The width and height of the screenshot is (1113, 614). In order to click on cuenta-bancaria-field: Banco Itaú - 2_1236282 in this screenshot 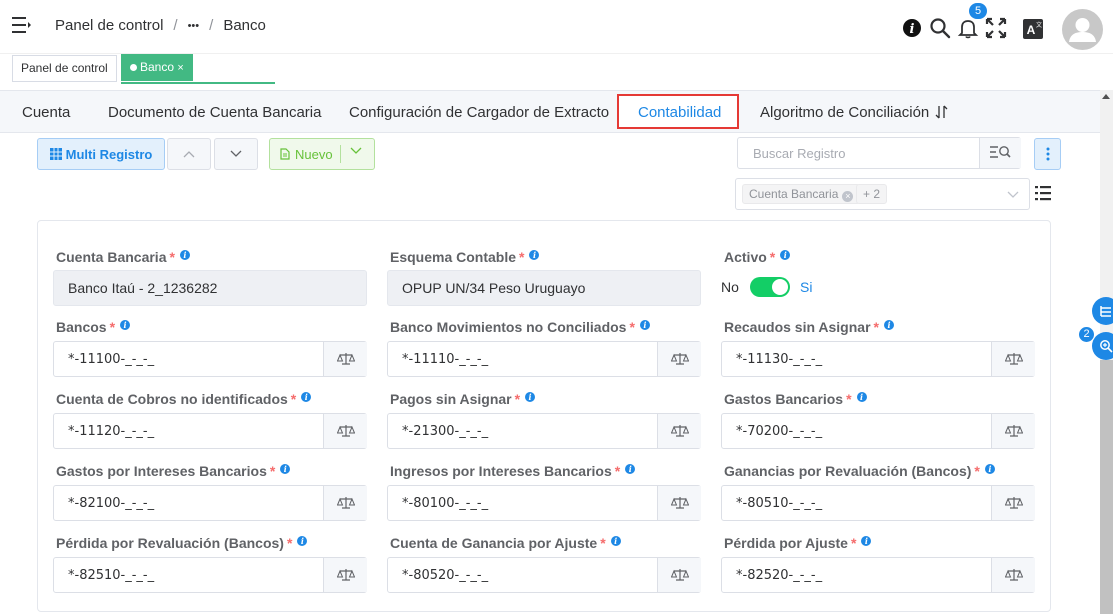, I will do `click(210, 288)`.